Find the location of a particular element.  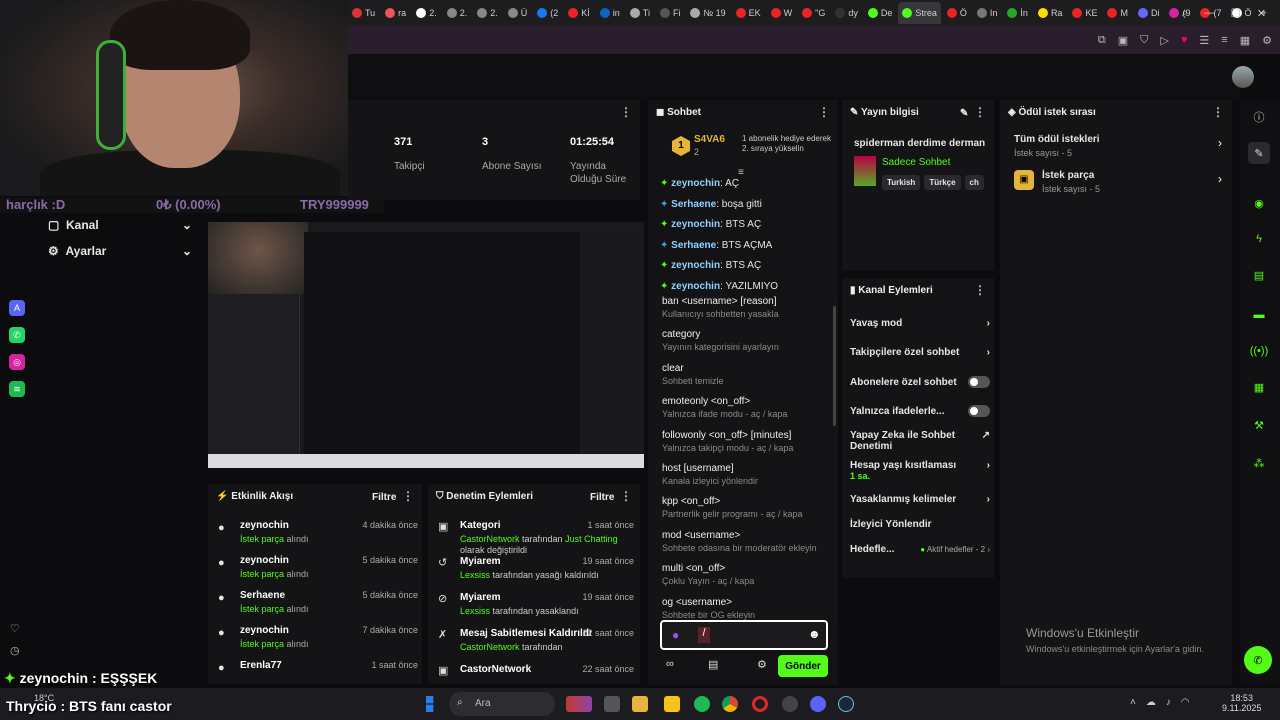

taskview-icon is located at coordinates (612, 704).